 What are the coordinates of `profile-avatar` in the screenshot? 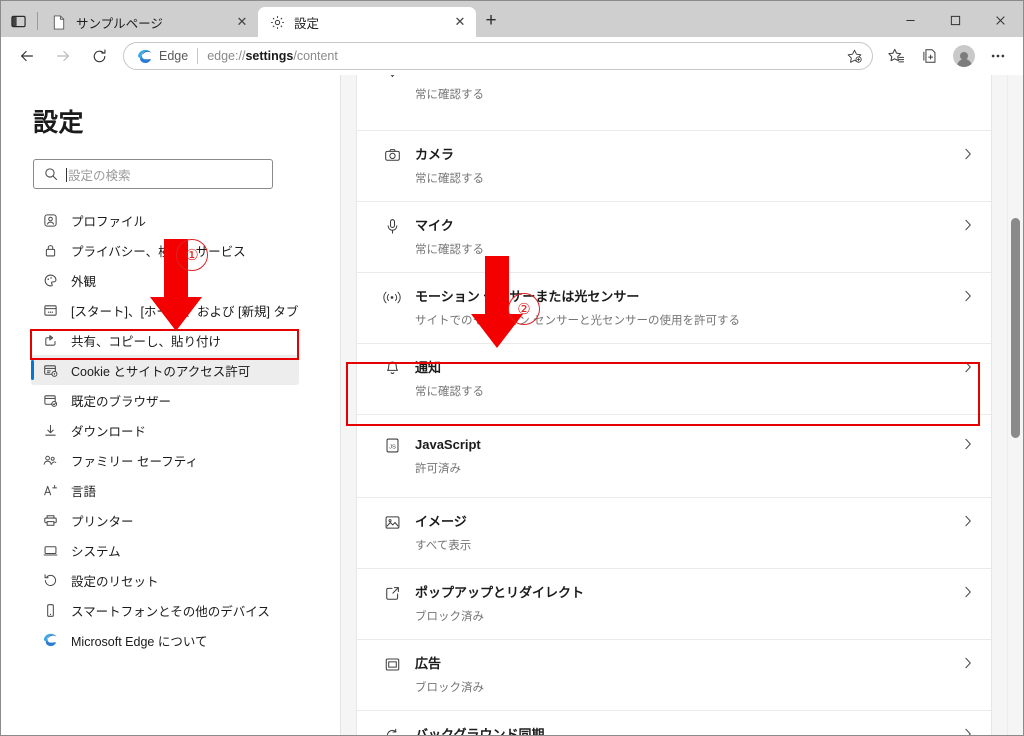 It's located at (964, 56).